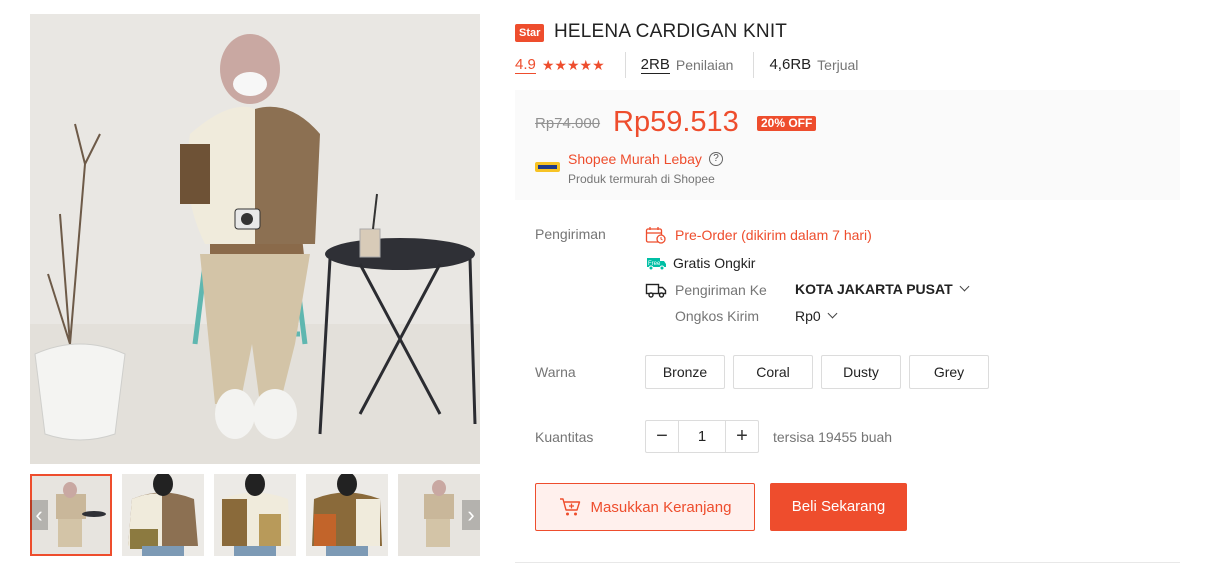 This screenshot has width=1217, height=565. I want to click on variant-option-grey: Grey, so click(949, 372).